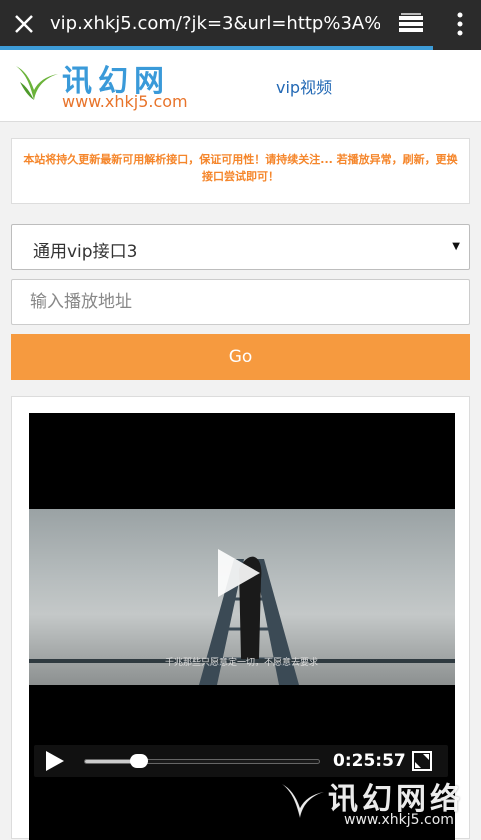 The height and width of the screenshot is (840, 481). I want to click on play-url-input, so click(240, 302).